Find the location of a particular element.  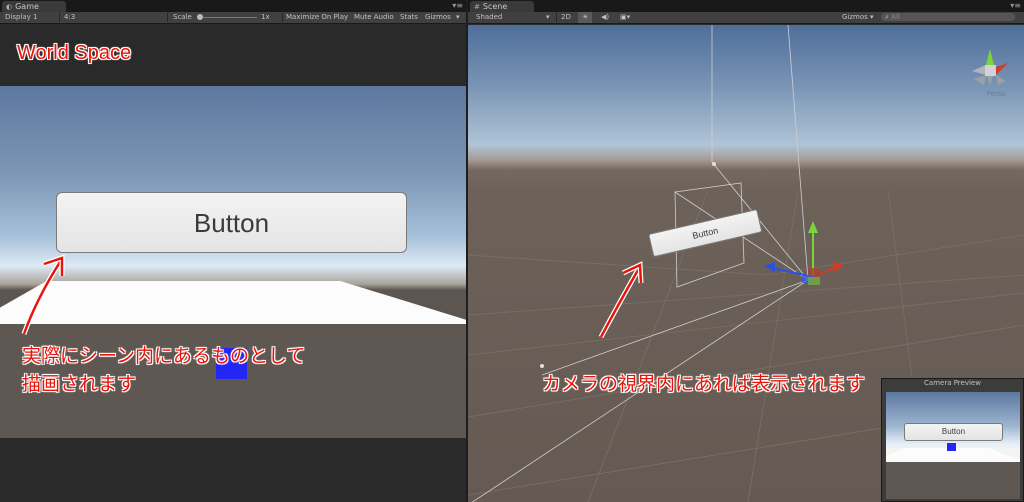

scene-orientation-gizmo is located at coordinates (994, 79).